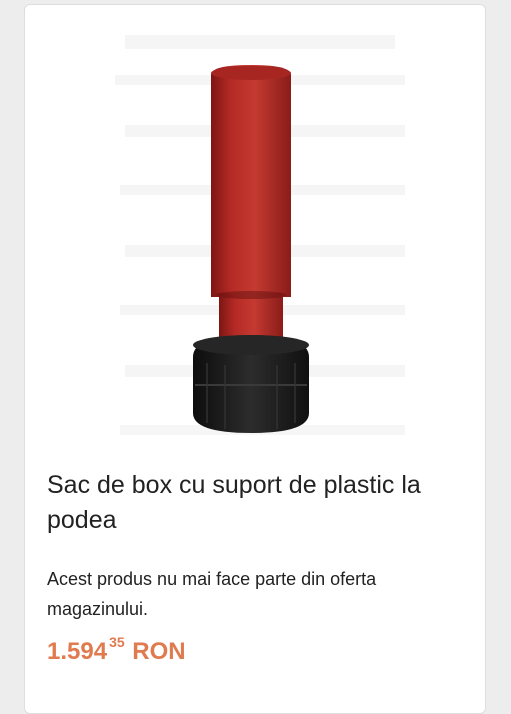  What do you see at coordinates (77, 651) in the screenshot?
I see `price-integer: 1.594` at bounding box center [77, 651].